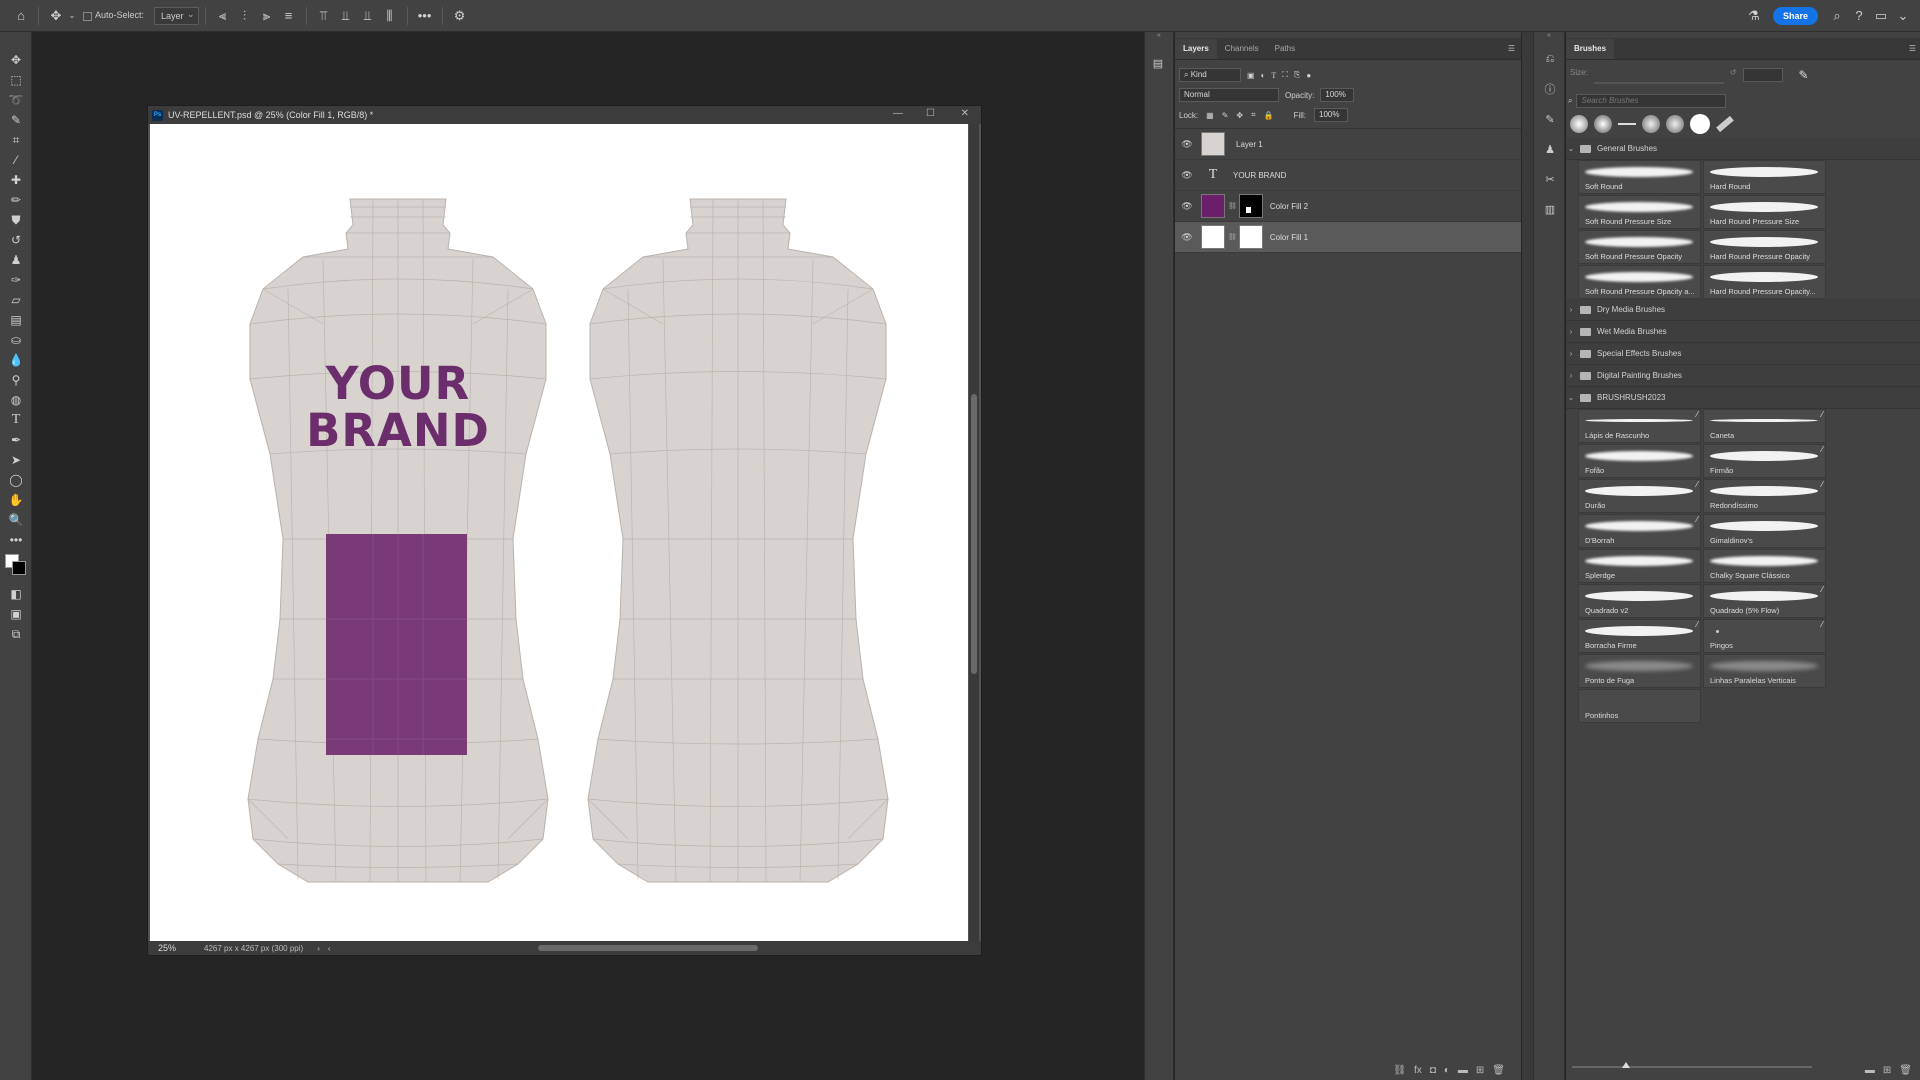 This screenshot has height=1080, width=1920. What do you see at coordinates (460, 16) in the screenshot?
I see `gear-icon: ⚙` at bounding box center [460, 16].